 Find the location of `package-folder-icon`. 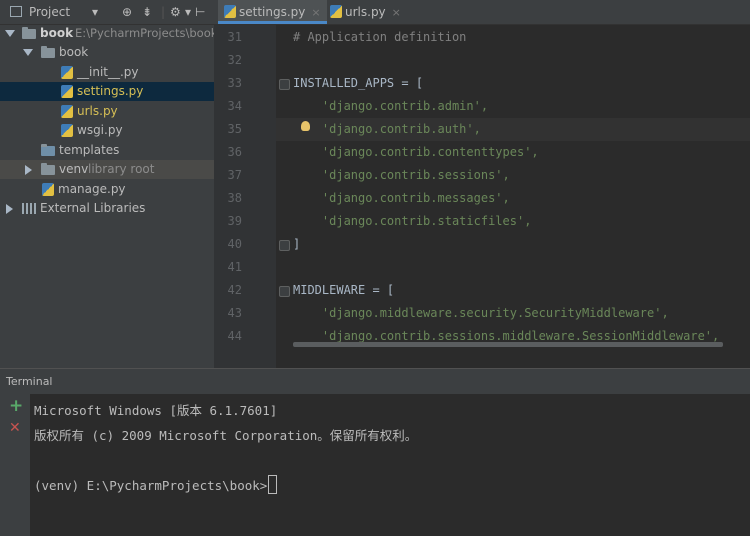

package-folder-icon is located at coordinates (48, 52).